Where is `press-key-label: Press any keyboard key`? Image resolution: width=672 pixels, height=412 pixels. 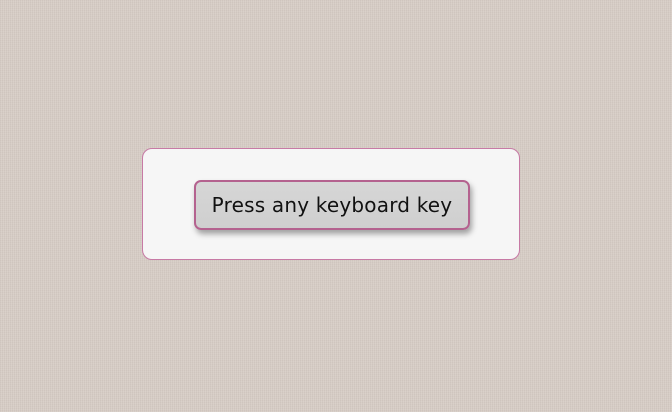
press-key-label: Press any keyboard key is located at coordinates (332, 205).